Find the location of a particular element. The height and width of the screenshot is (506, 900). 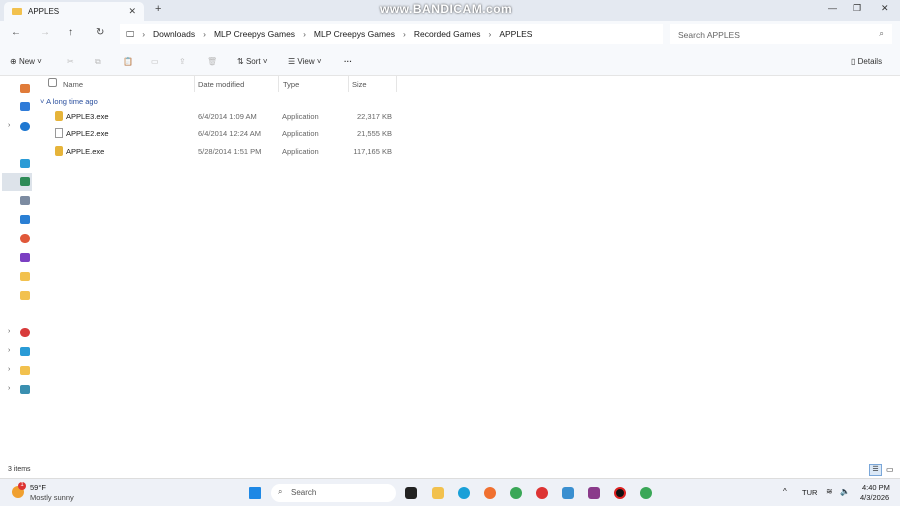

more-button: ··· is located at coordinates (348, 61).